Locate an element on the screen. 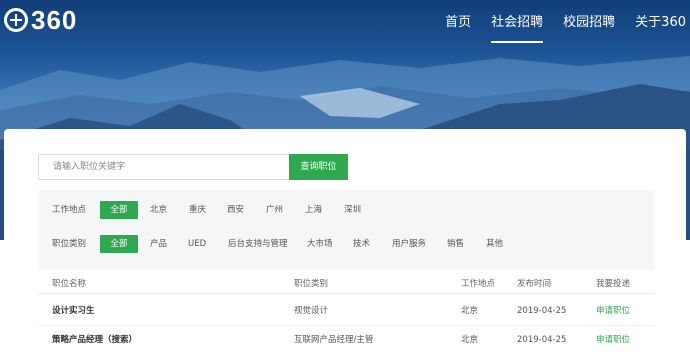 This screenshot has height=354, width=690. category-option-backoffice: 后台支持与管理 is located at coordinates (258, 244).